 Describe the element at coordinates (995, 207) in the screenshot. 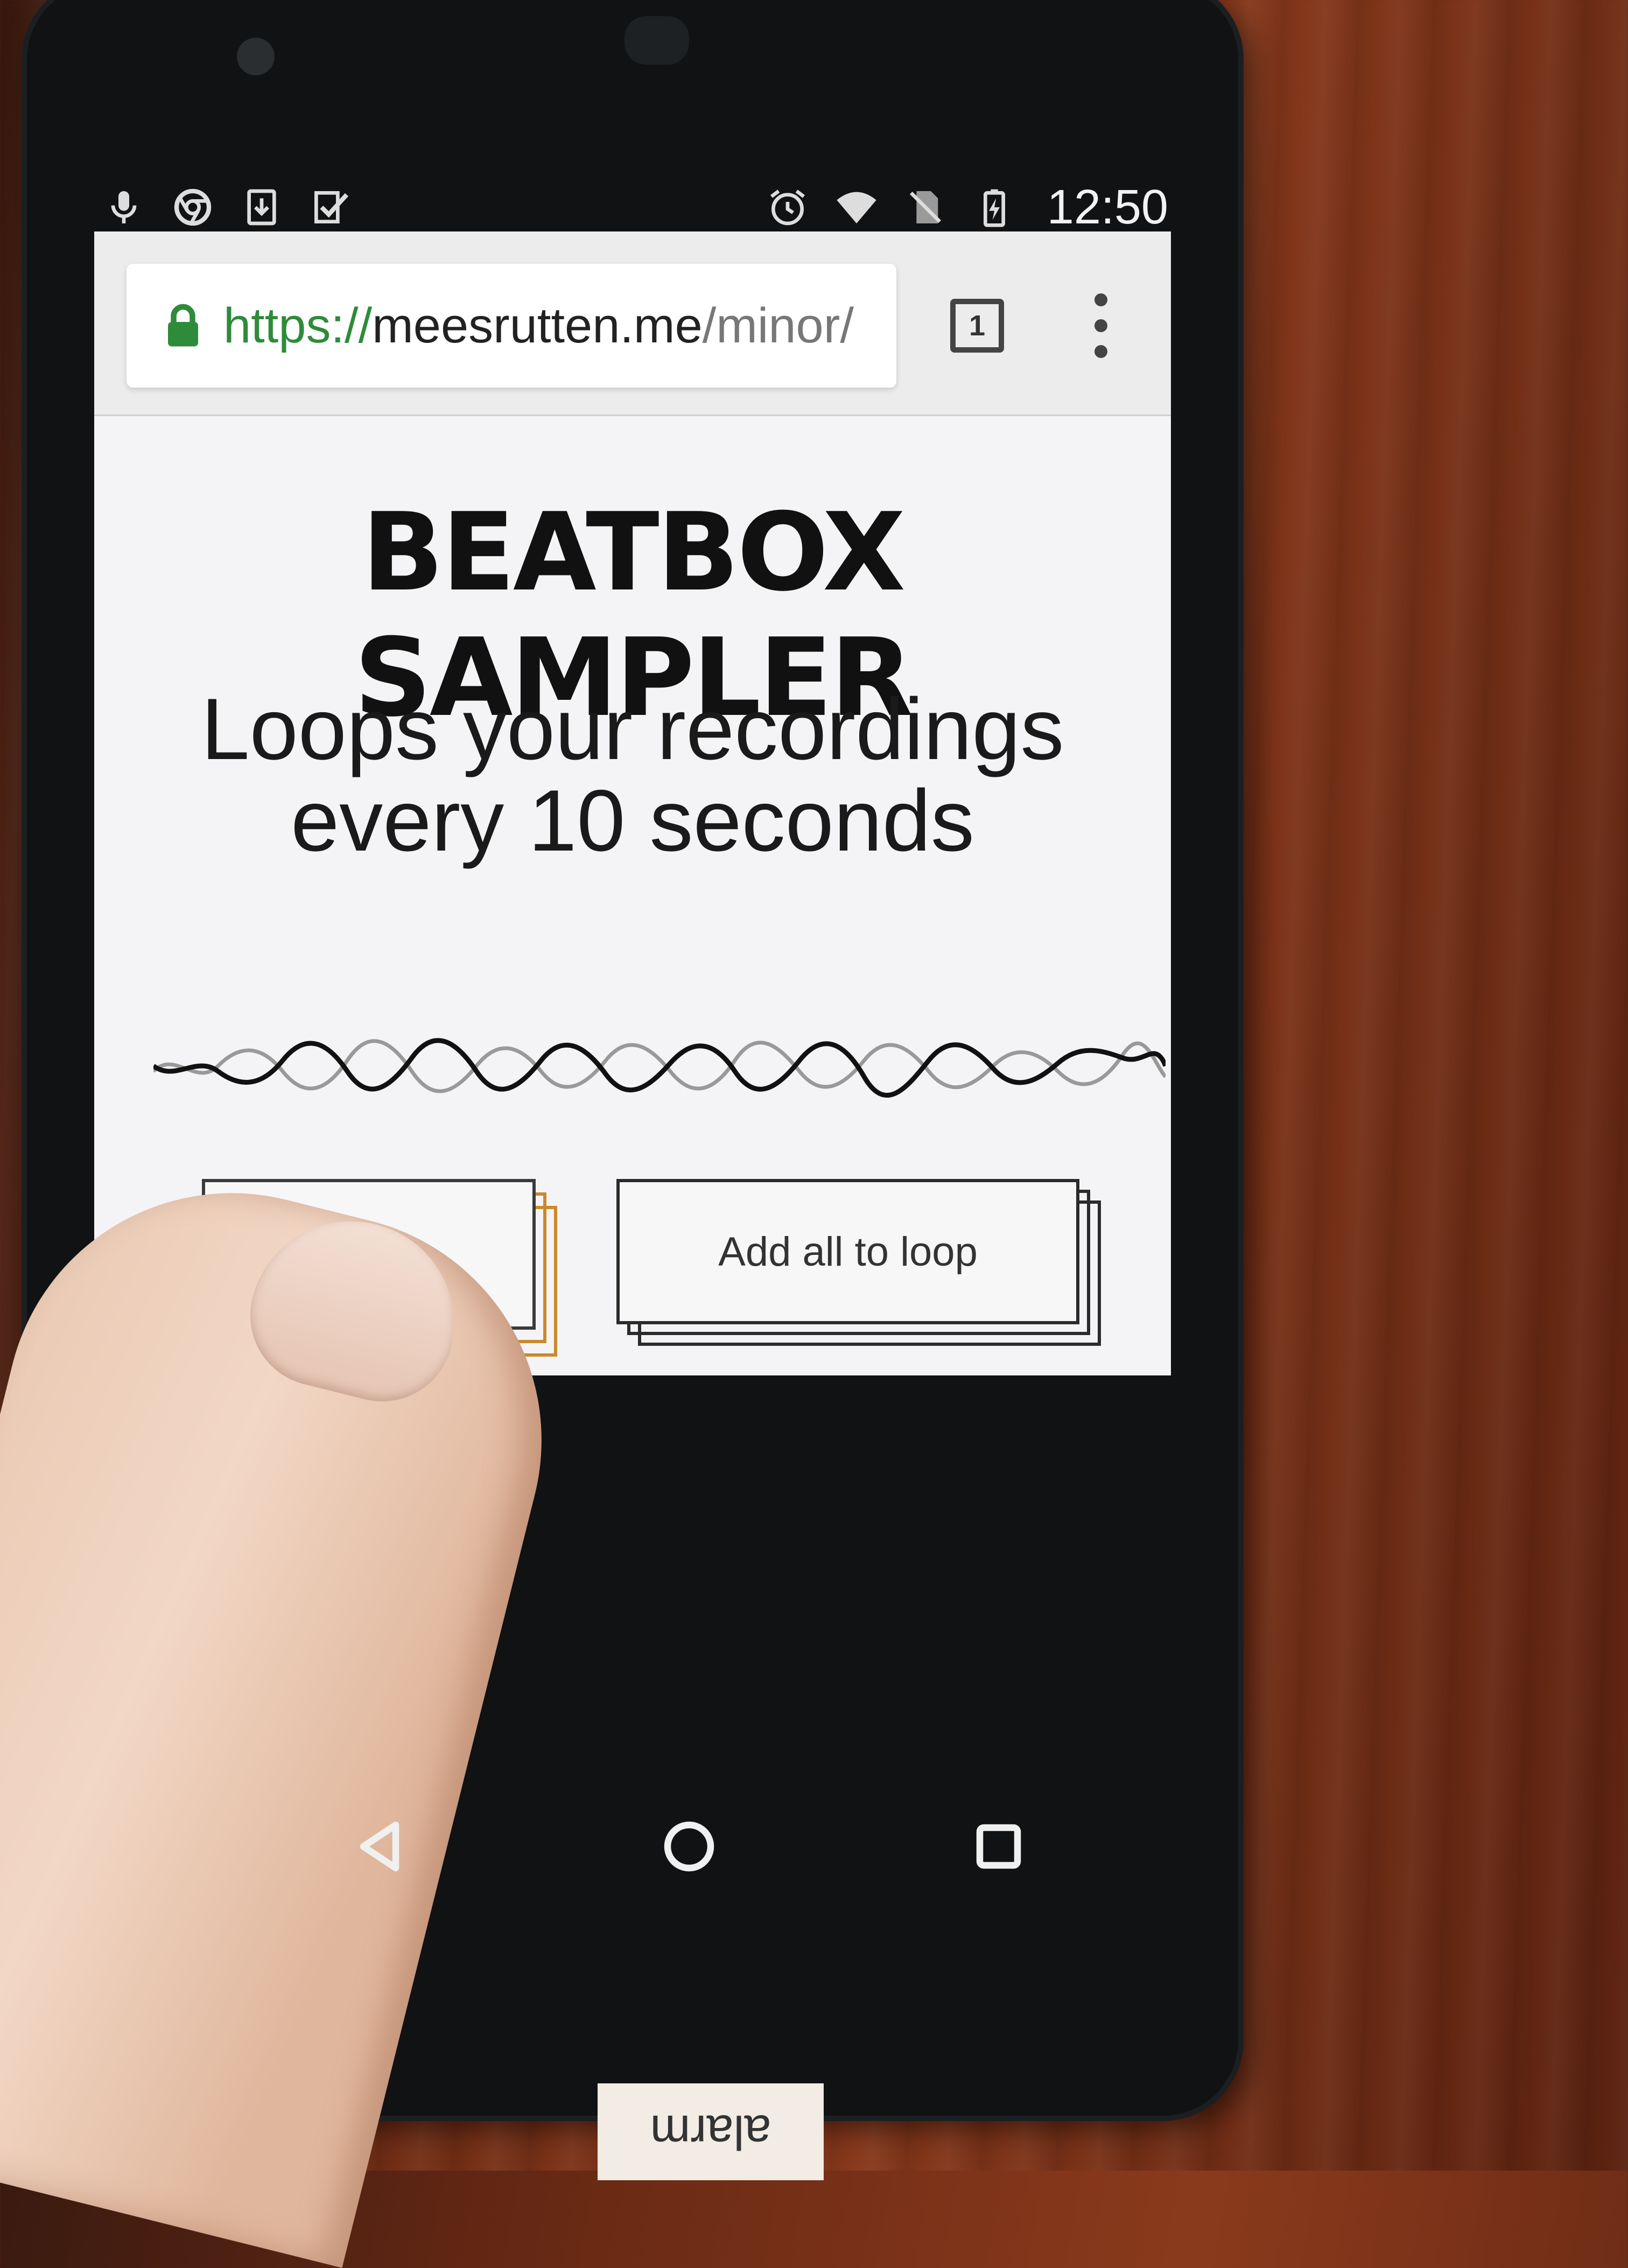

I see `battery-charging-icon` at that location.